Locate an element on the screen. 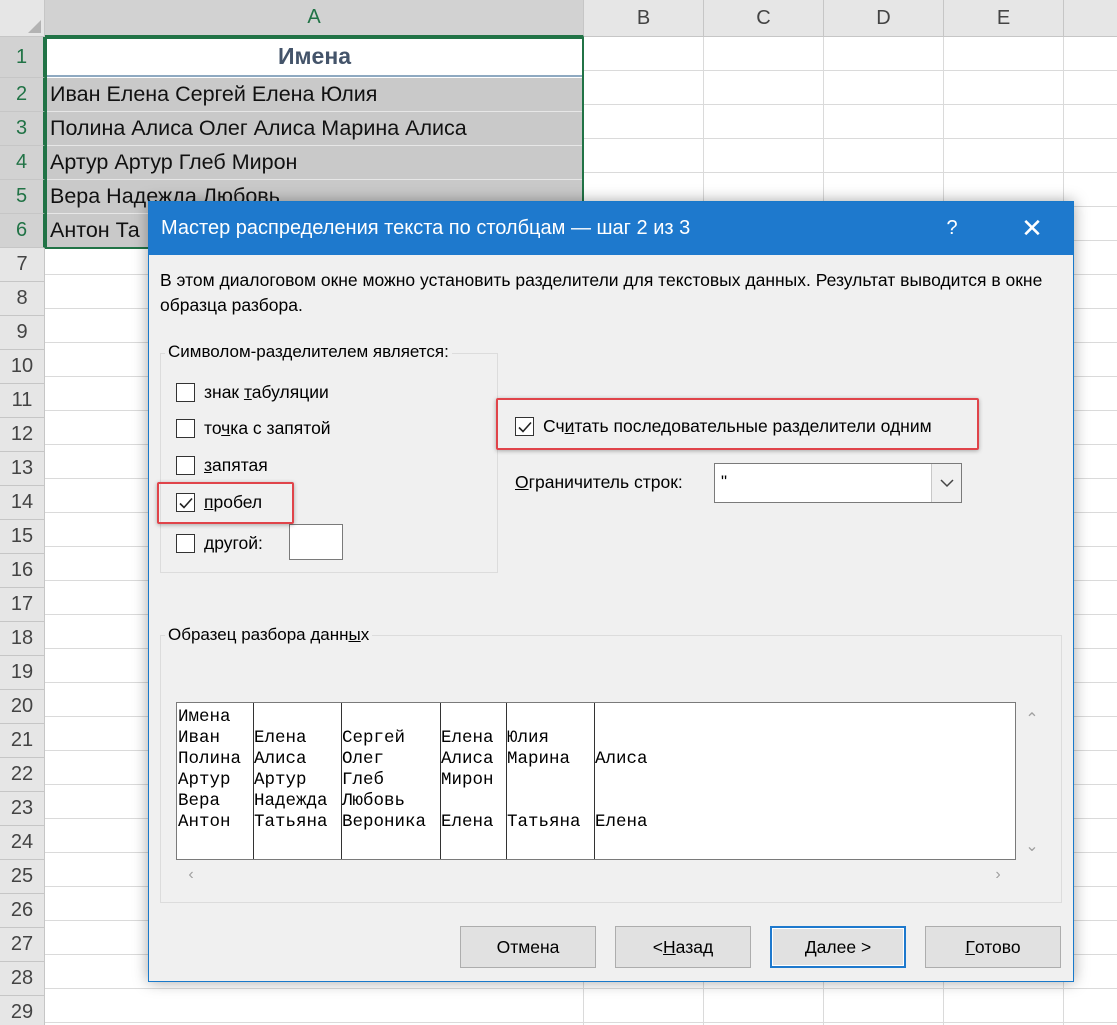  row-header-23: 23 is located at coordinates (22, 809).